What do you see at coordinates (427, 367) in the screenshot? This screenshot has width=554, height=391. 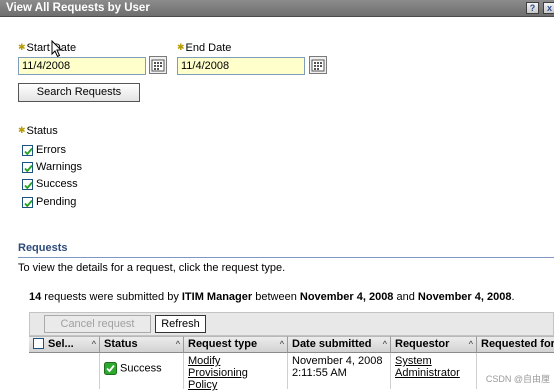 I see `requestor-link: System Administrator` at bounding box center [427, 367].